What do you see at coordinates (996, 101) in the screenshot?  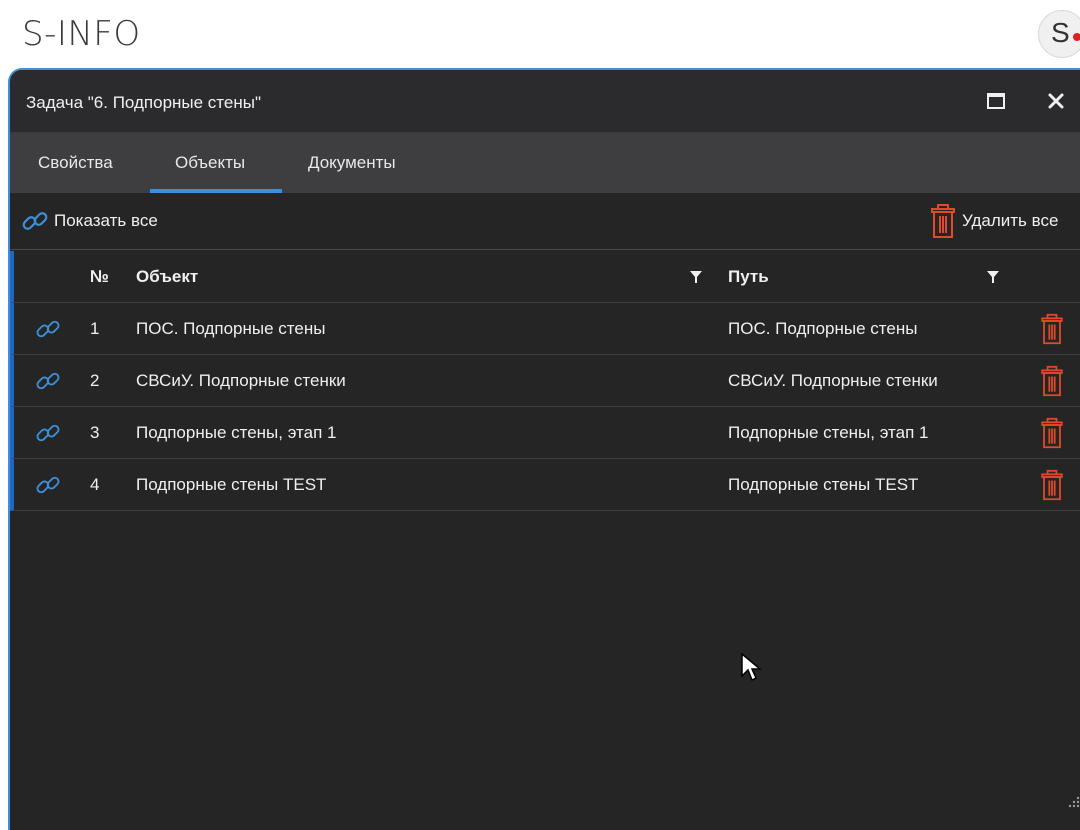 I see `maximize-icon` at bounding box center [996, 101].